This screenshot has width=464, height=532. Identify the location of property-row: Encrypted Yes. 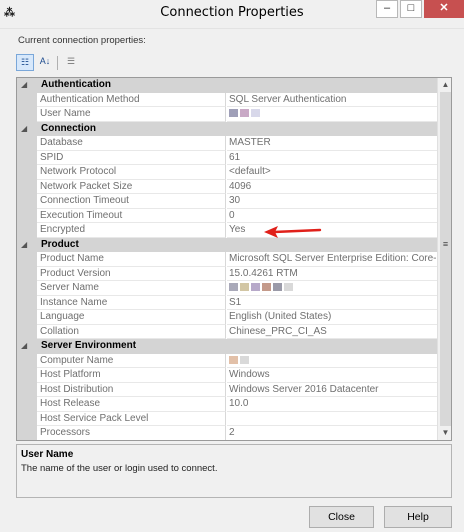
(227, 230).